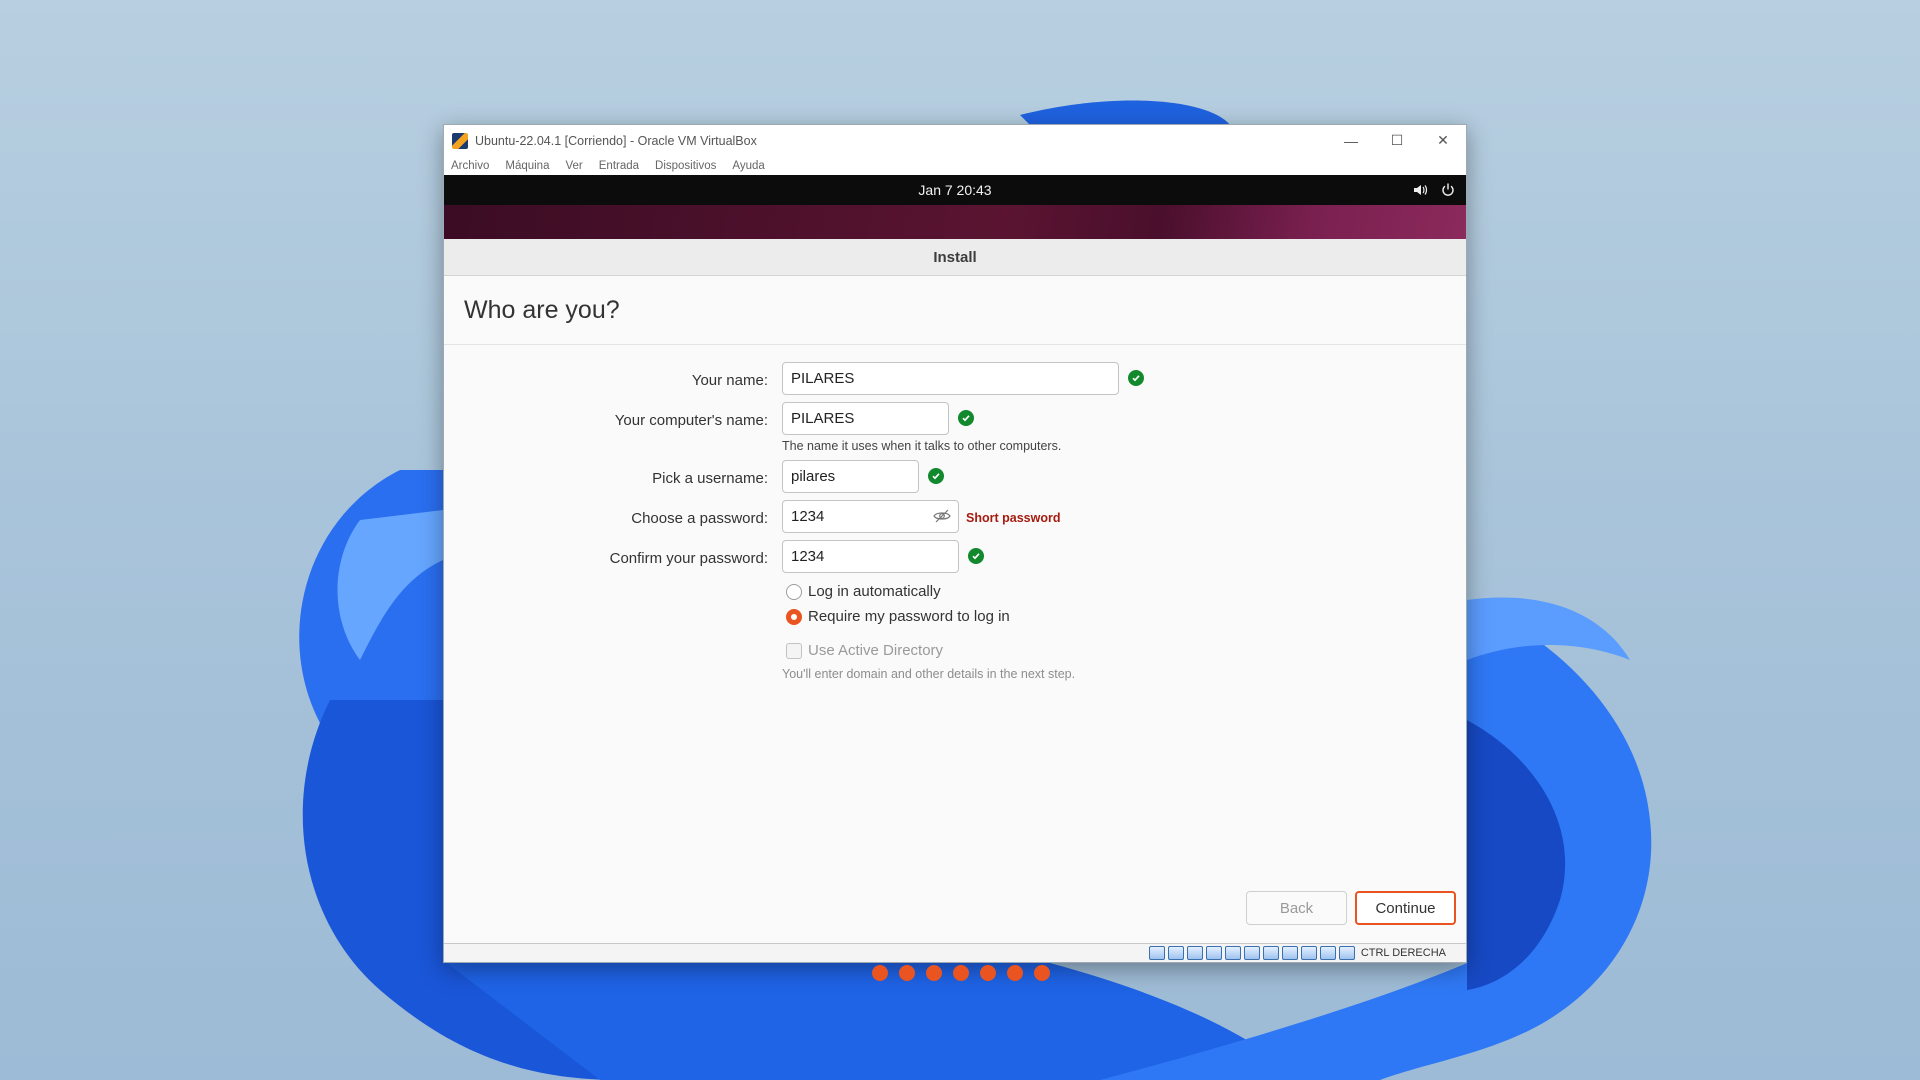 Image resolution: width=1920 pixels, height=1080 pixels. What do you see at coordinates (1397, 140) in the screenshot?
I see `maximize-button: ☐` at bounding box center [1397, 140].